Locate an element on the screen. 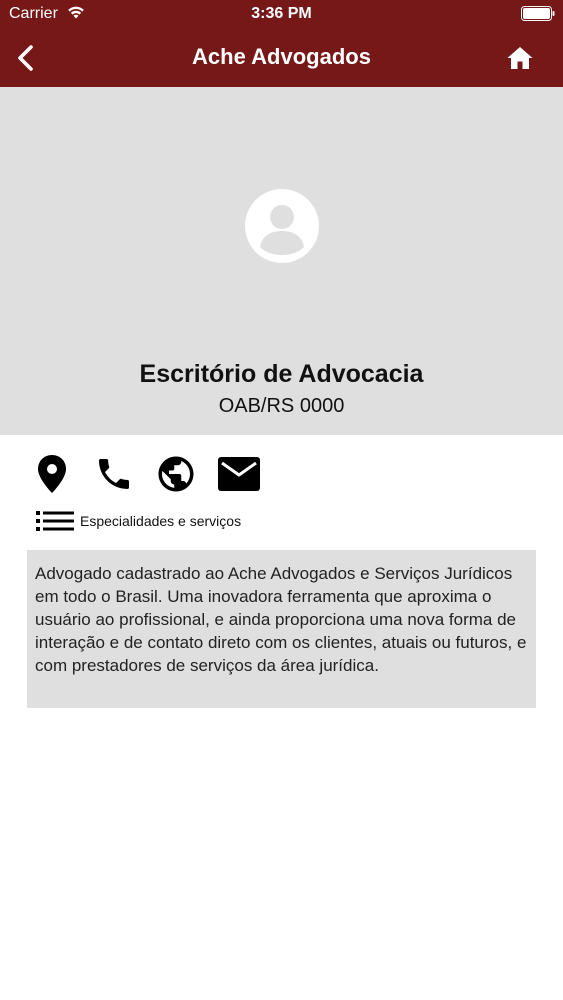 This screenshot has height=1000, width=563. specialties-link: Especialidades e serviços is located at coordinates (138, 521).